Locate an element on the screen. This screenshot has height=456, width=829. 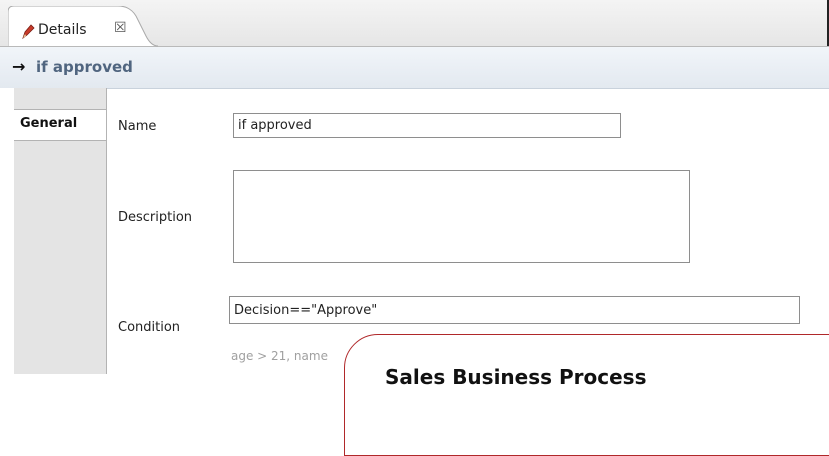
condition-label: Condition is located at coordinates (149, 327).